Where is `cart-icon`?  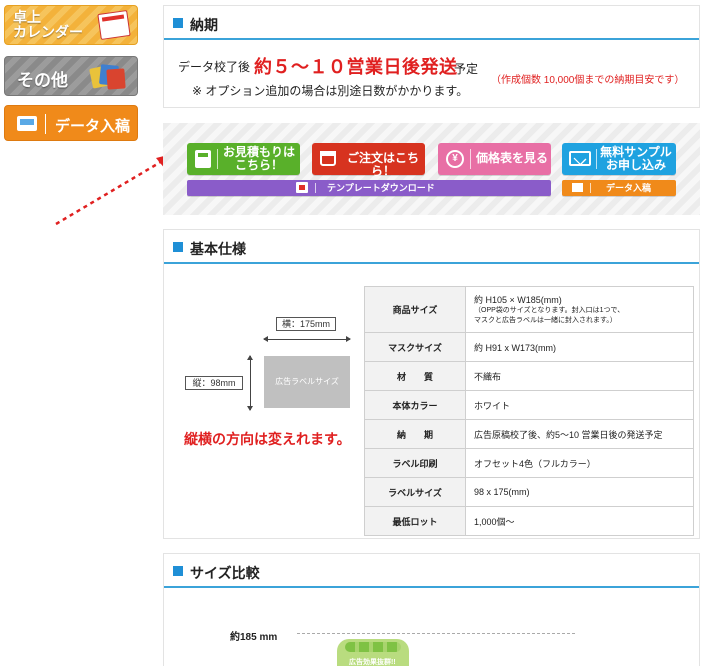
cart-icon is located at coordinates (328, 158).